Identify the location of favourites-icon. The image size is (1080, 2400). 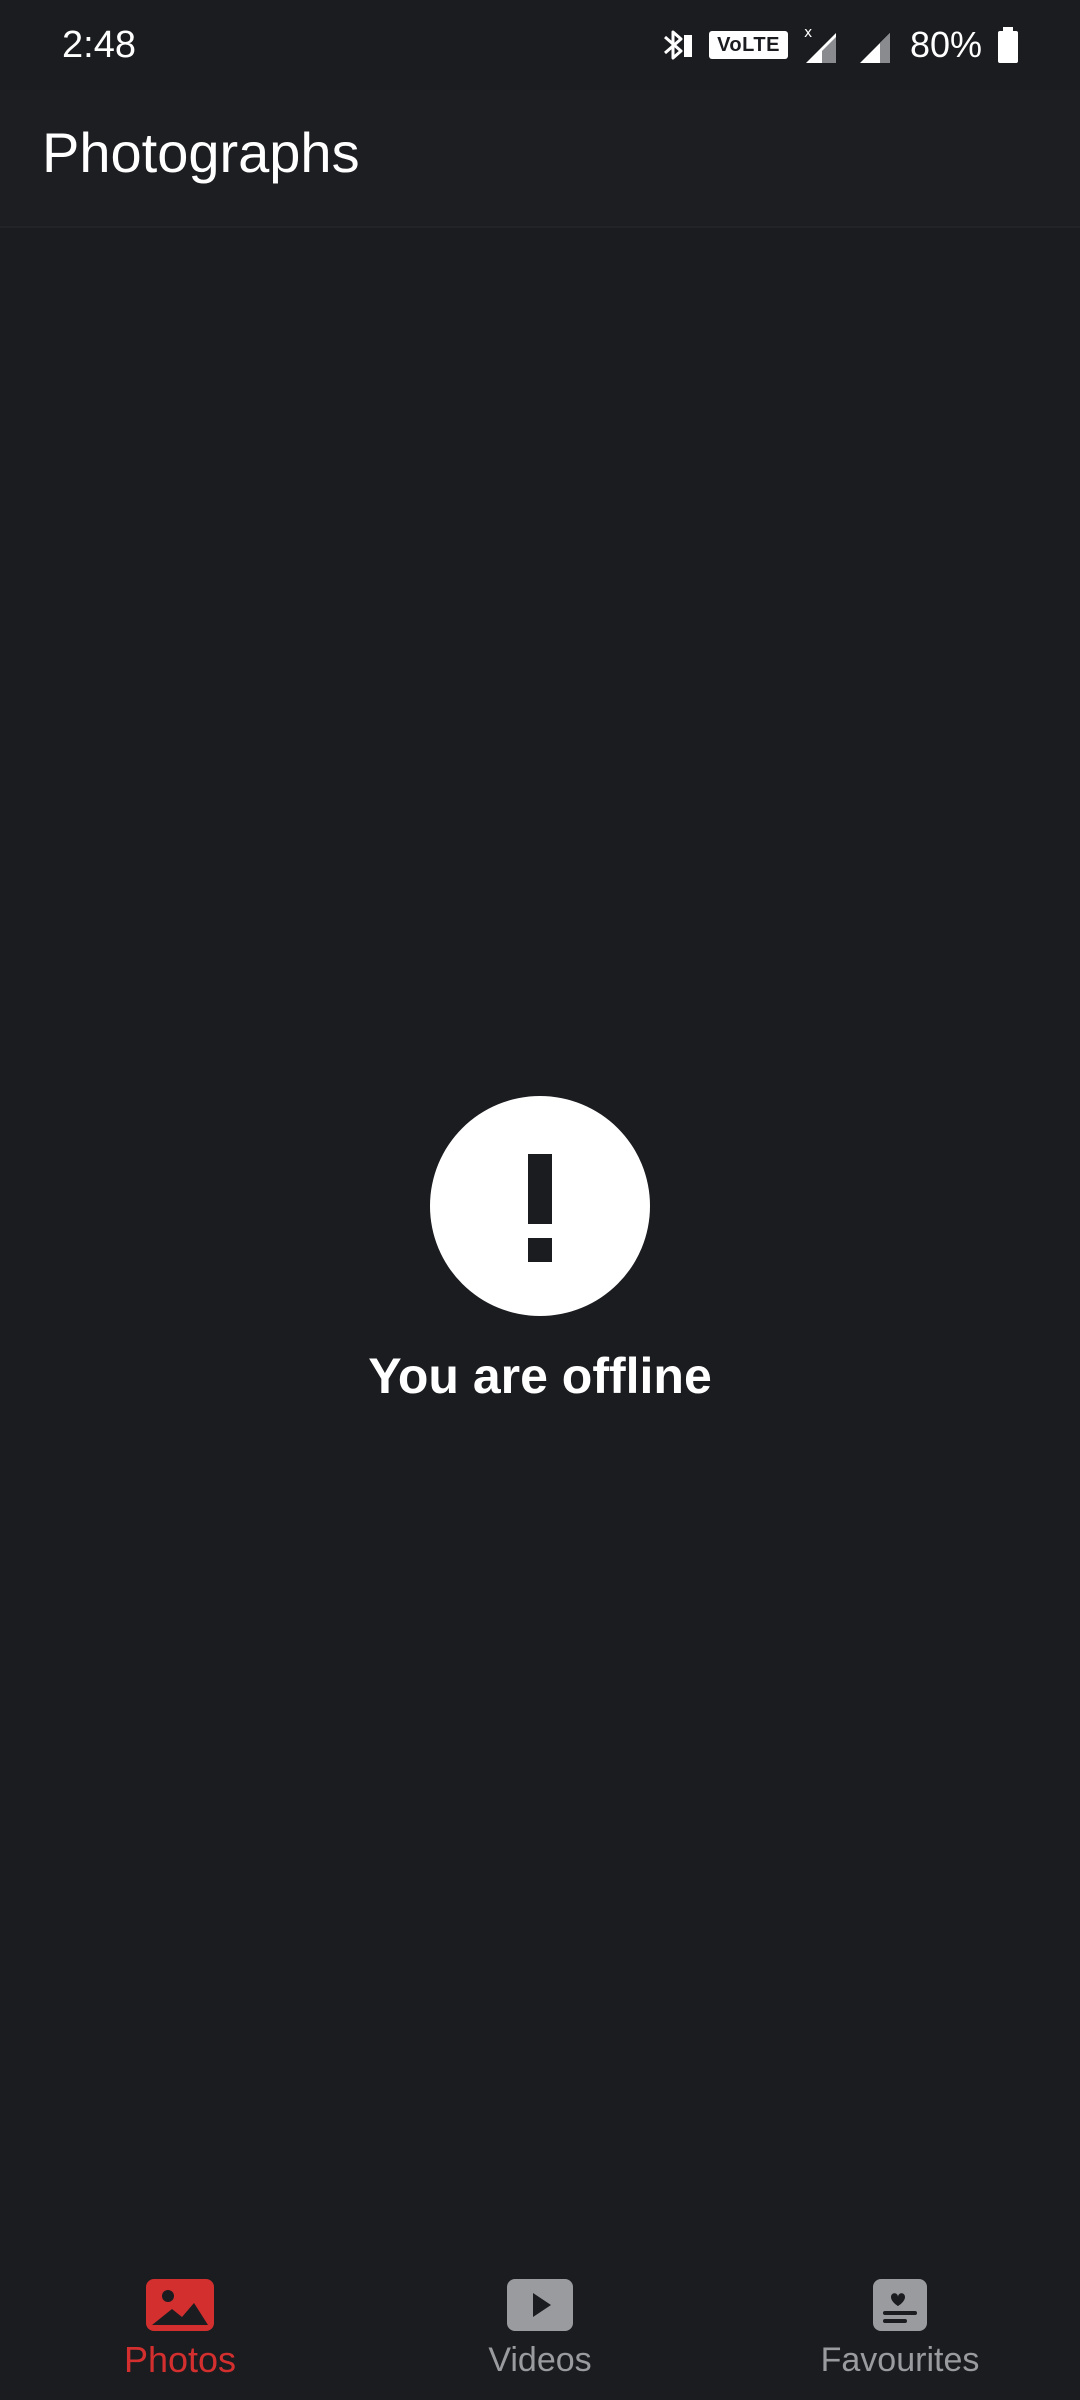
(900, 2305).